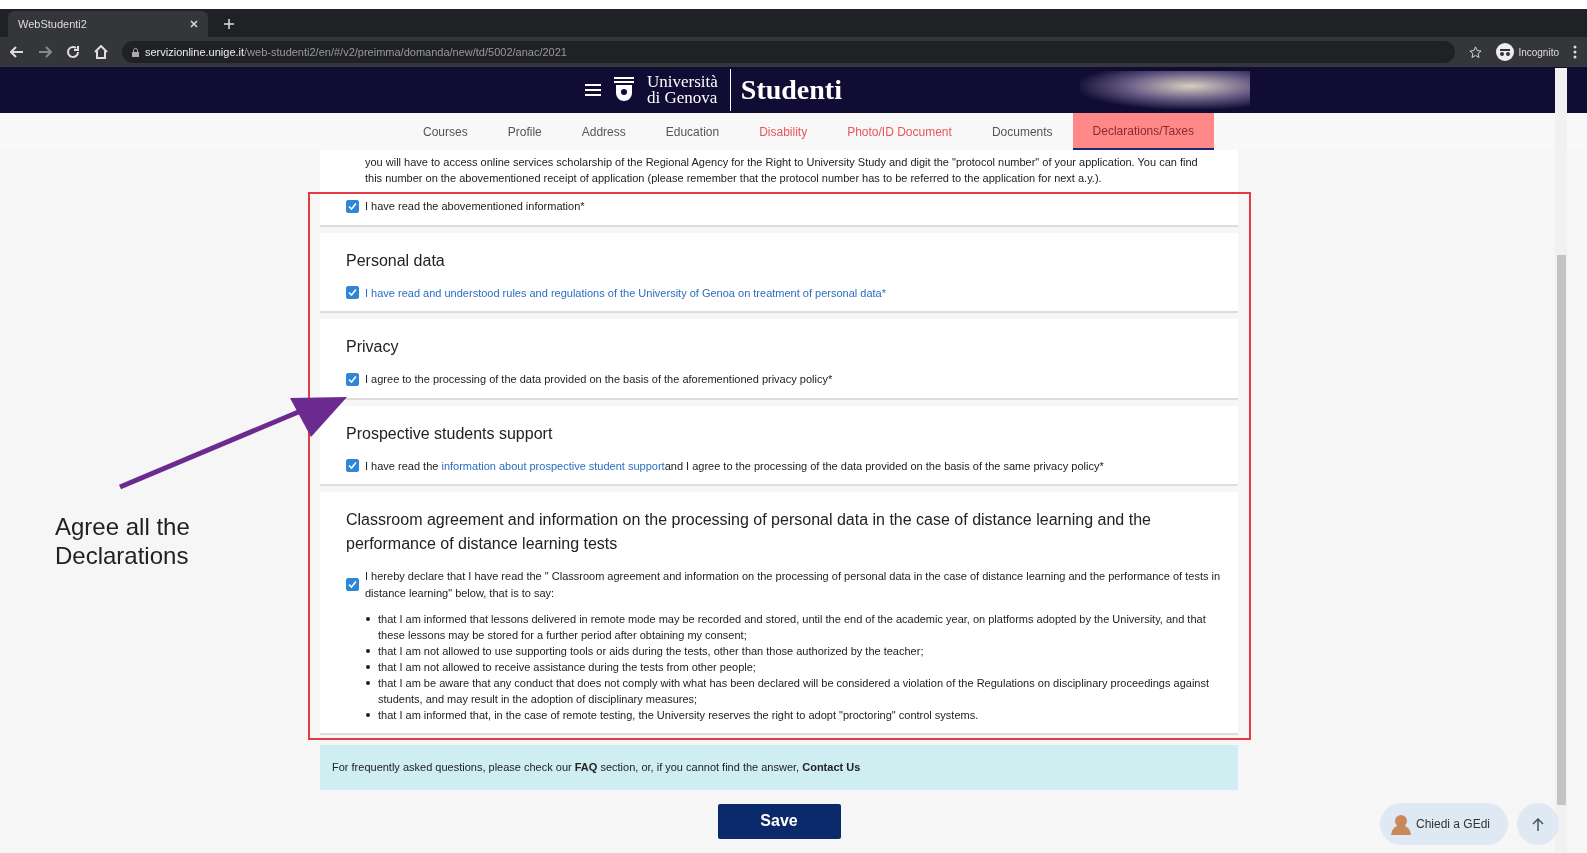 Image resolution: width=1587 pixels, height=853 pixels. What do you see at coordinates (599, 379) in the screenshot?
I see `checkbox-label: I agree to the processing of the data provided on the basis of the aforementioned privacy policy*` at bounding box center [599, 379].